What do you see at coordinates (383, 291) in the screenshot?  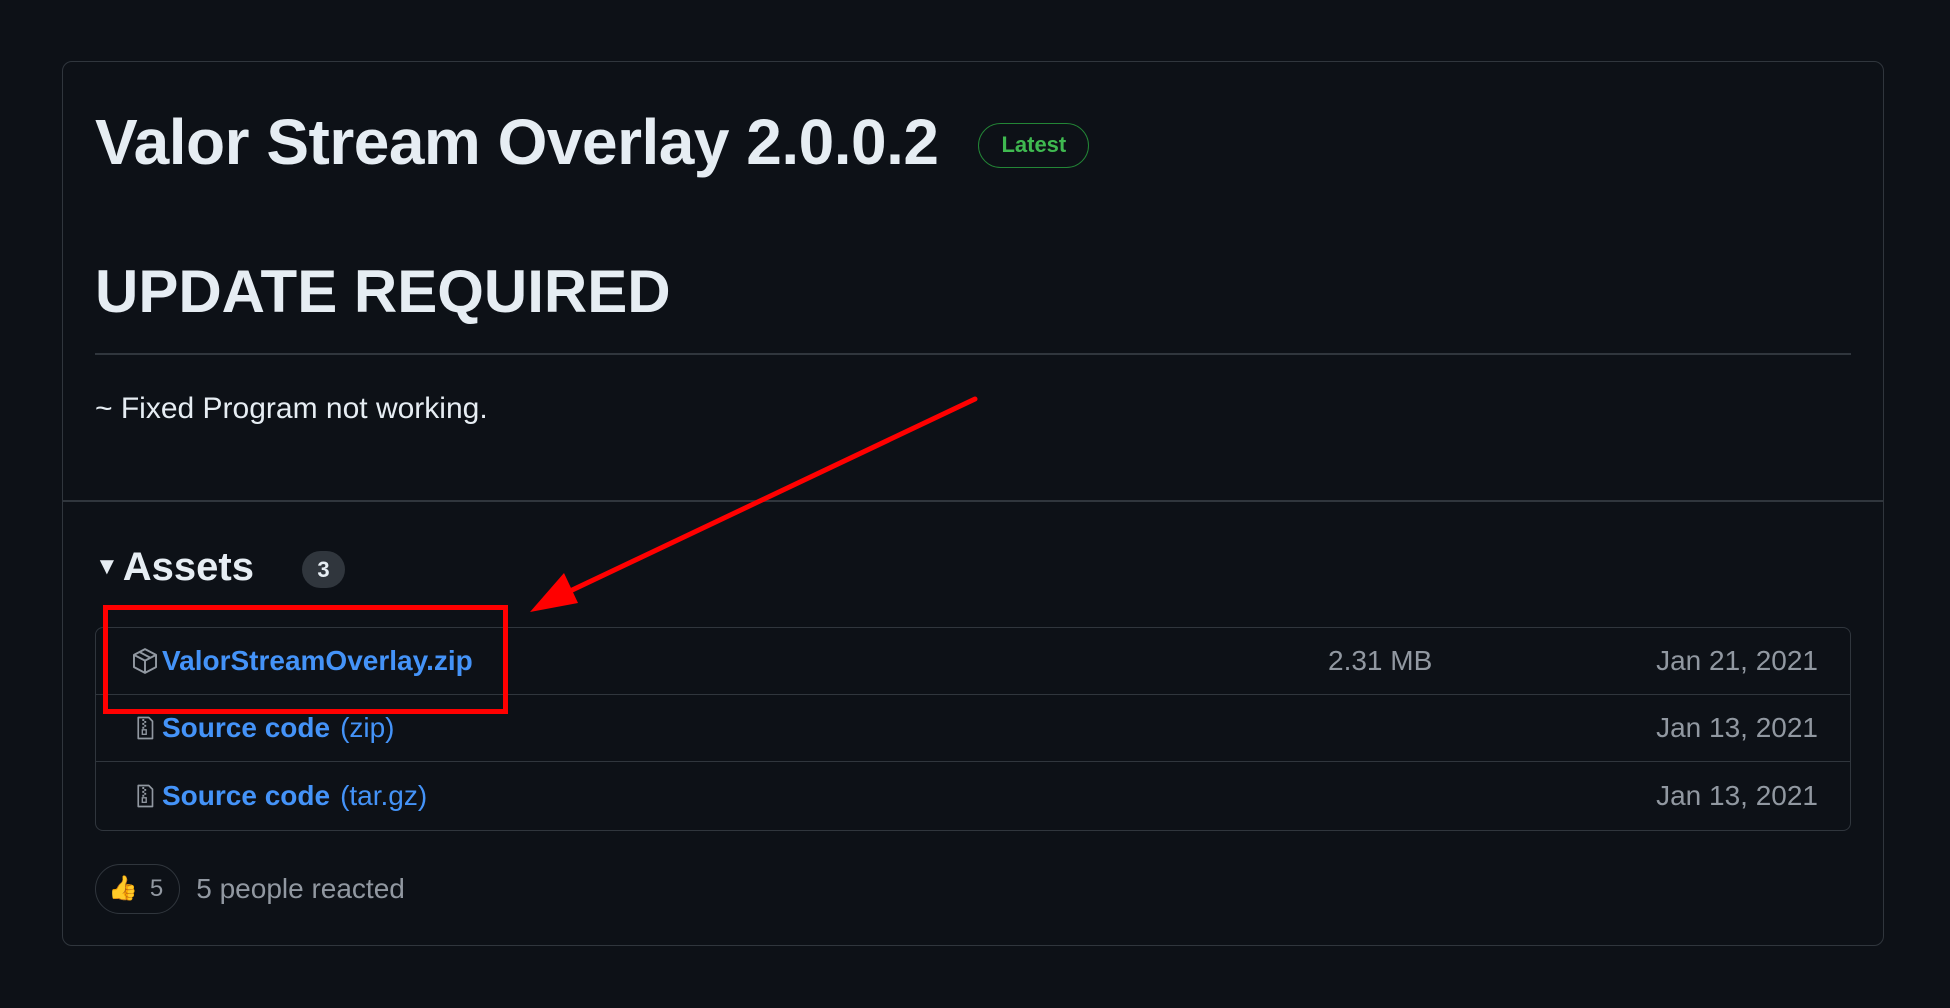 I see `release-notes-heading: UPDATE REQUIRED` at bounding box center [383, 291].